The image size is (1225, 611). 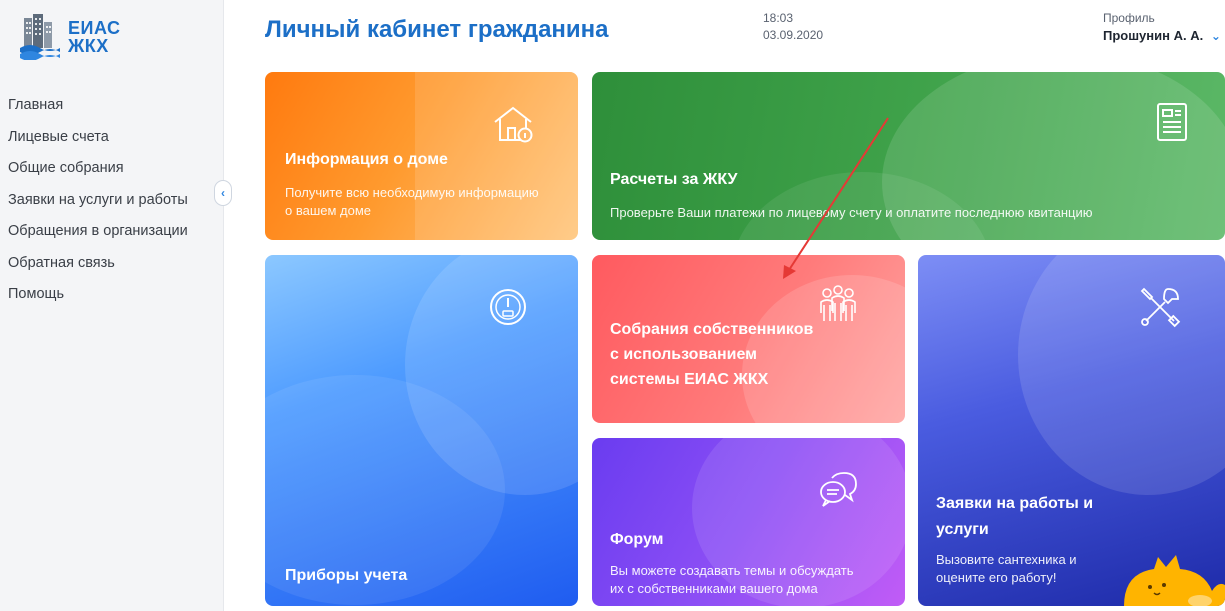 I want to click on collapse-sidebar-button: ‹, so click(x=223, y=193).